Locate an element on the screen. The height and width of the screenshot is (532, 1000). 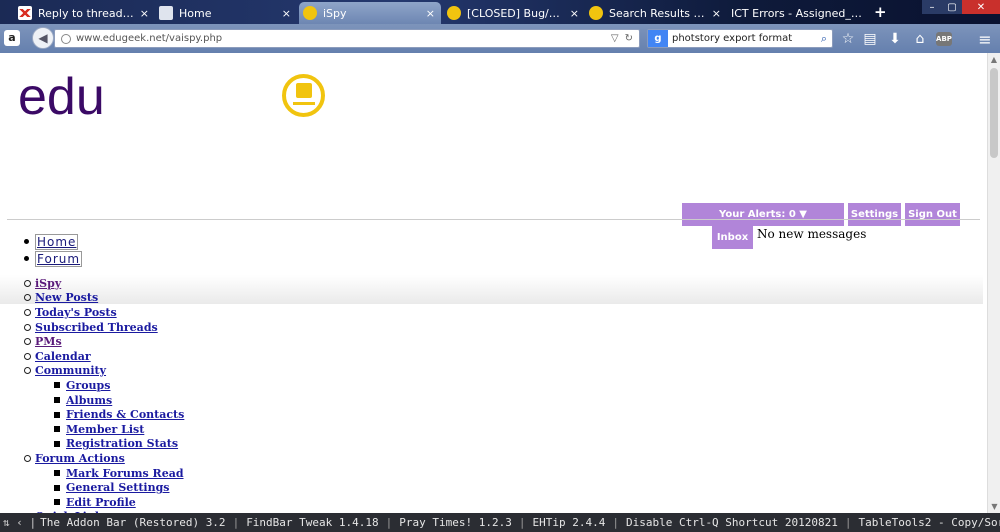
tab-ict-errors: ICT Errors - Assigned_Active is located at coordinates (798, 13).